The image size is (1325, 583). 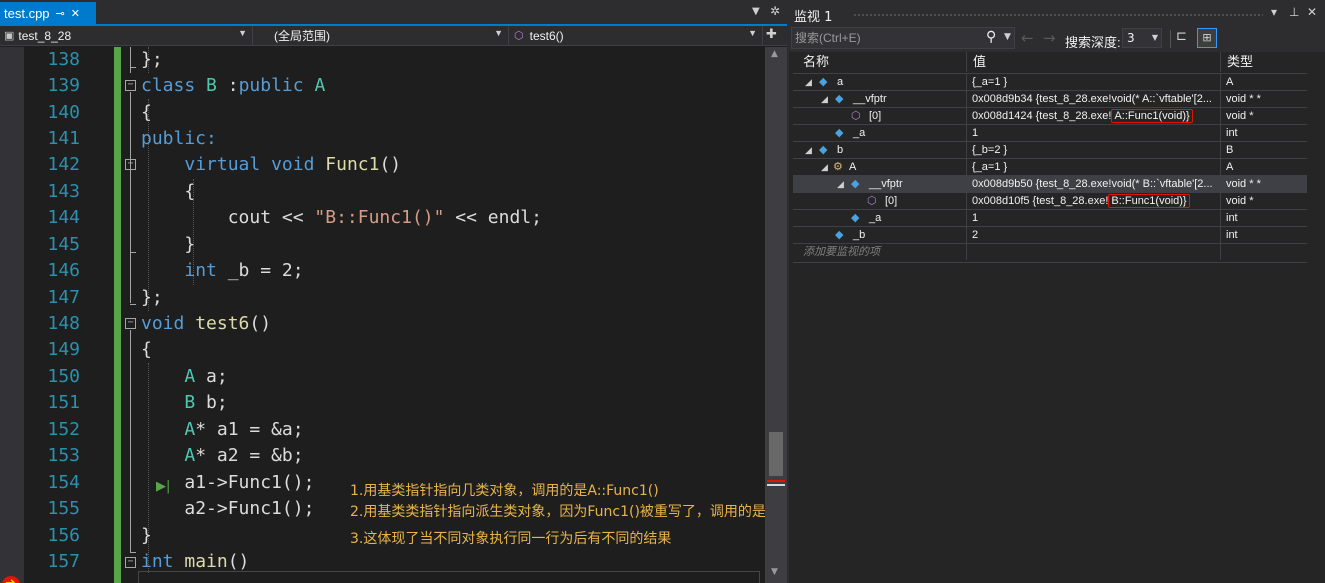 What do you see at coordinates (1264, 62) in the screenshot?
I see `column-header-type: 类型` at bounding box center [1264, 62].